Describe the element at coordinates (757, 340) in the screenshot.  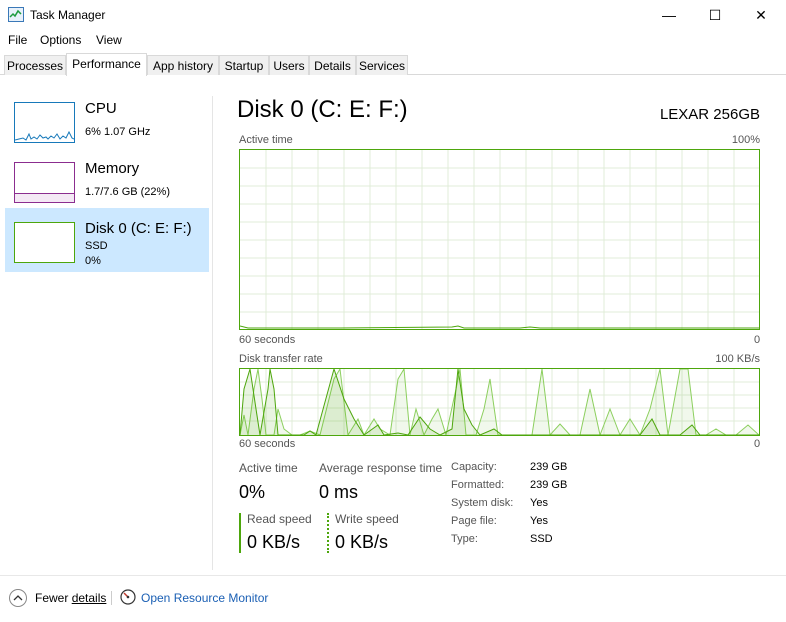
I see `active-time-x-right: 0` at that location.